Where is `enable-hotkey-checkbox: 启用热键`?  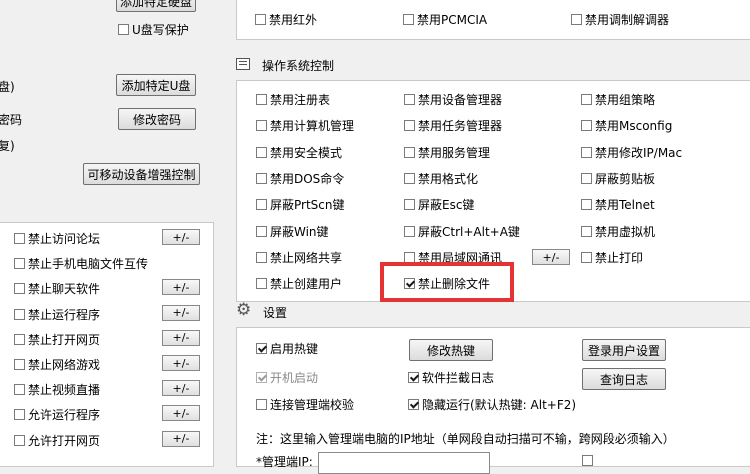 enable-hotkey-checkbox: 启用热键 is located at coordinates (287, 348).